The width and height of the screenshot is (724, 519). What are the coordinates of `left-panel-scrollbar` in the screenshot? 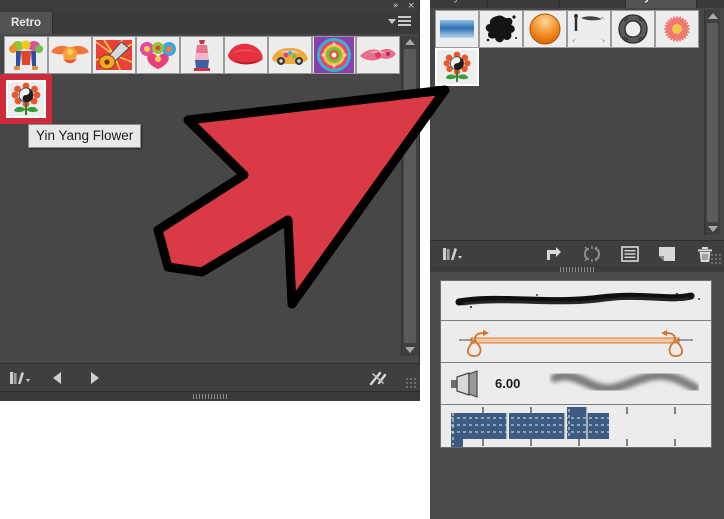 It's located at (409, 196).